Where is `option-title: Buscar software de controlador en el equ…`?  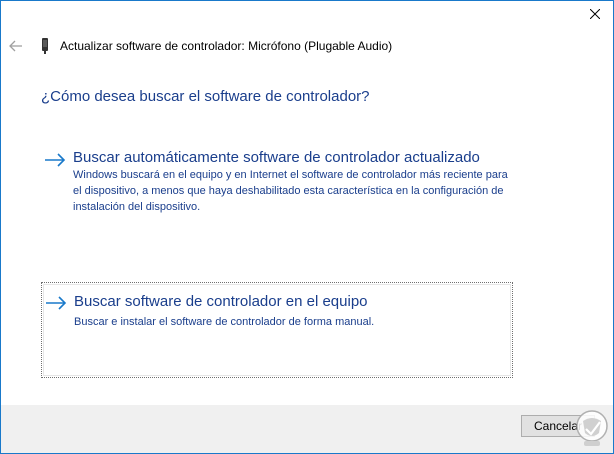 option-title: Buscar software de controlador en el equ… is located at coordinates (221, 301).